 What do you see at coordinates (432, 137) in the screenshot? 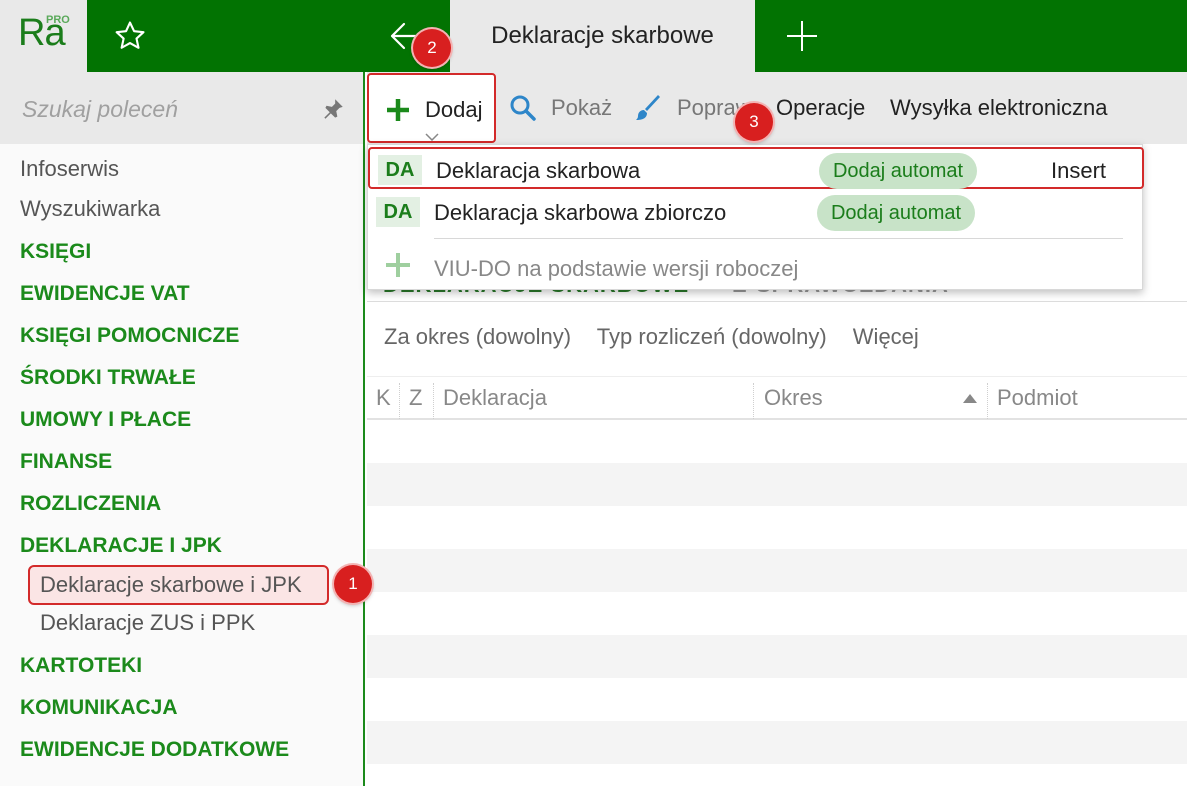
I see `chevron-down-icon` at bounding box center [432, 137].